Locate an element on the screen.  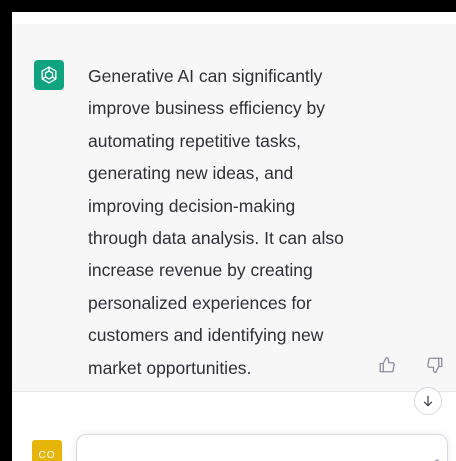
thumbs-down-icon is located at coordinates (435, 365).